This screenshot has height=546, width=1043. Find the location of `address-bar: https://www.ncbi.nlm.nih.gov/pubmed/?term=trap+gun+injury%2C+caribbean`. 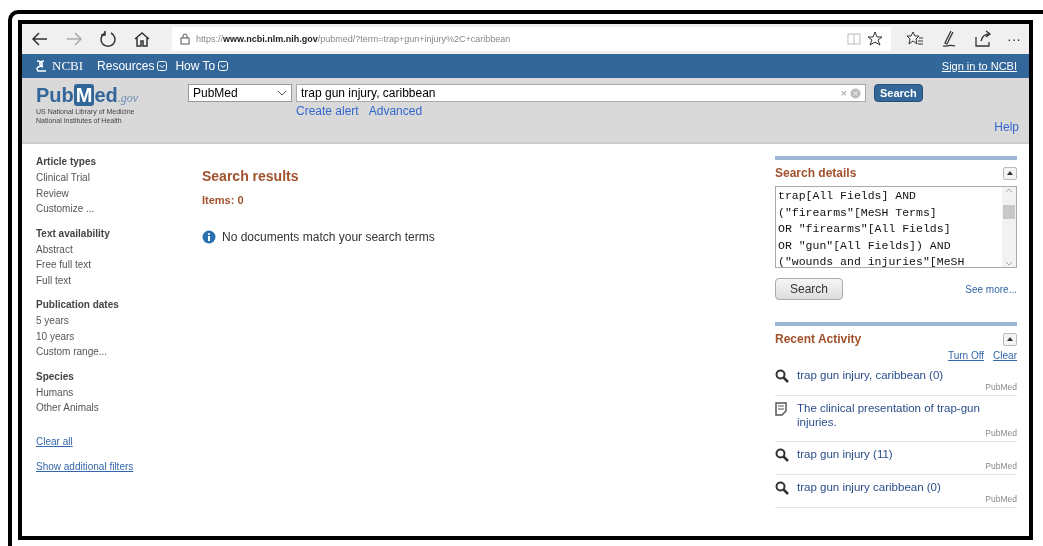

address-bar: https://www.ncbi.nlm.nih.gov/pubmed/?term=trap+gun+injury%2C+caribbean is located at coordinates (531, 39).